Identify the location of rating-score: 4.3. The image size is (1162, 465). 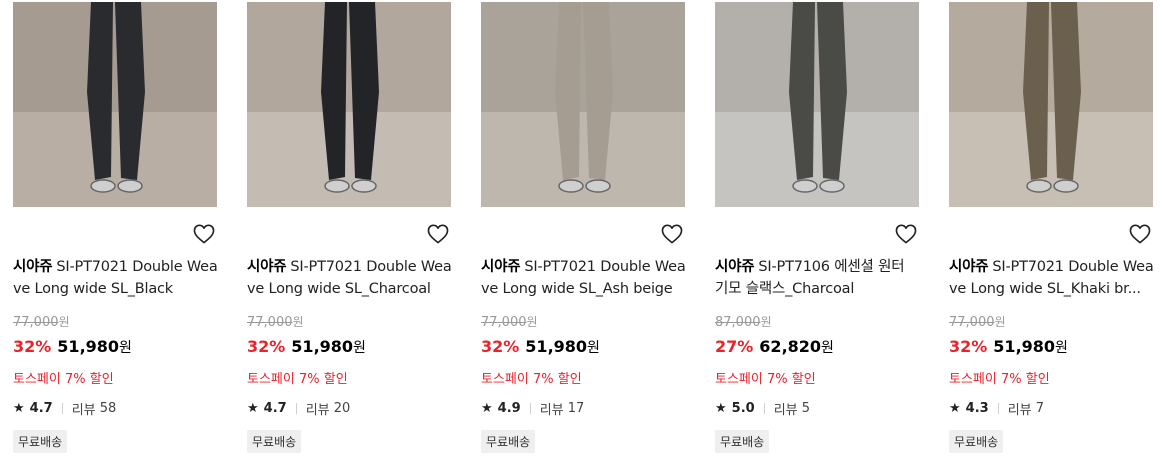
(977, 408).